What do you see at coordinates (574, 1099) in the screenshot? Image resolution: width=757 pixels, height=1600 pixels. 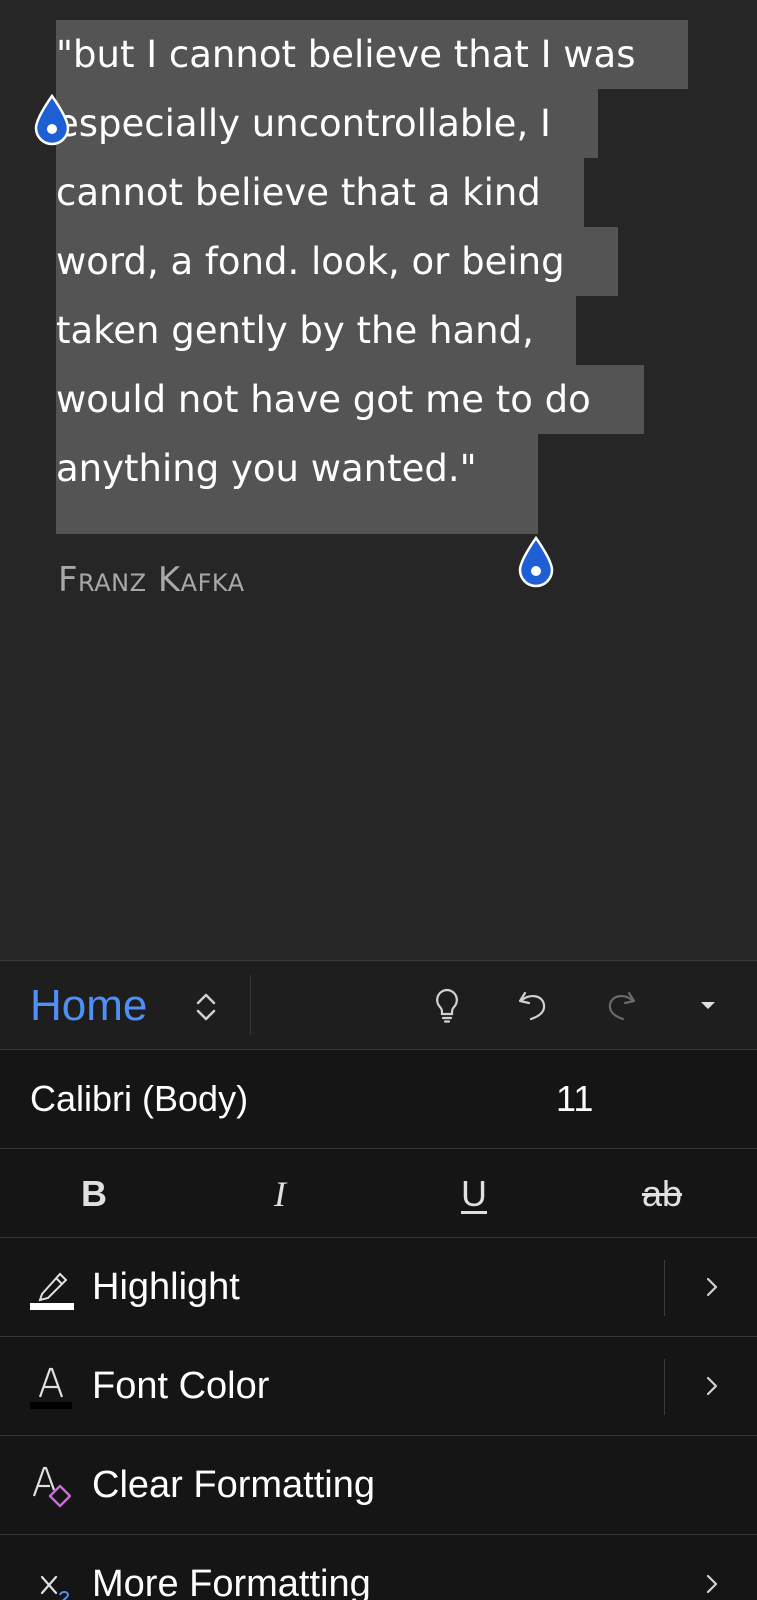 I see `font-size-dropdown: 11` at bounding box center [574, 1099].